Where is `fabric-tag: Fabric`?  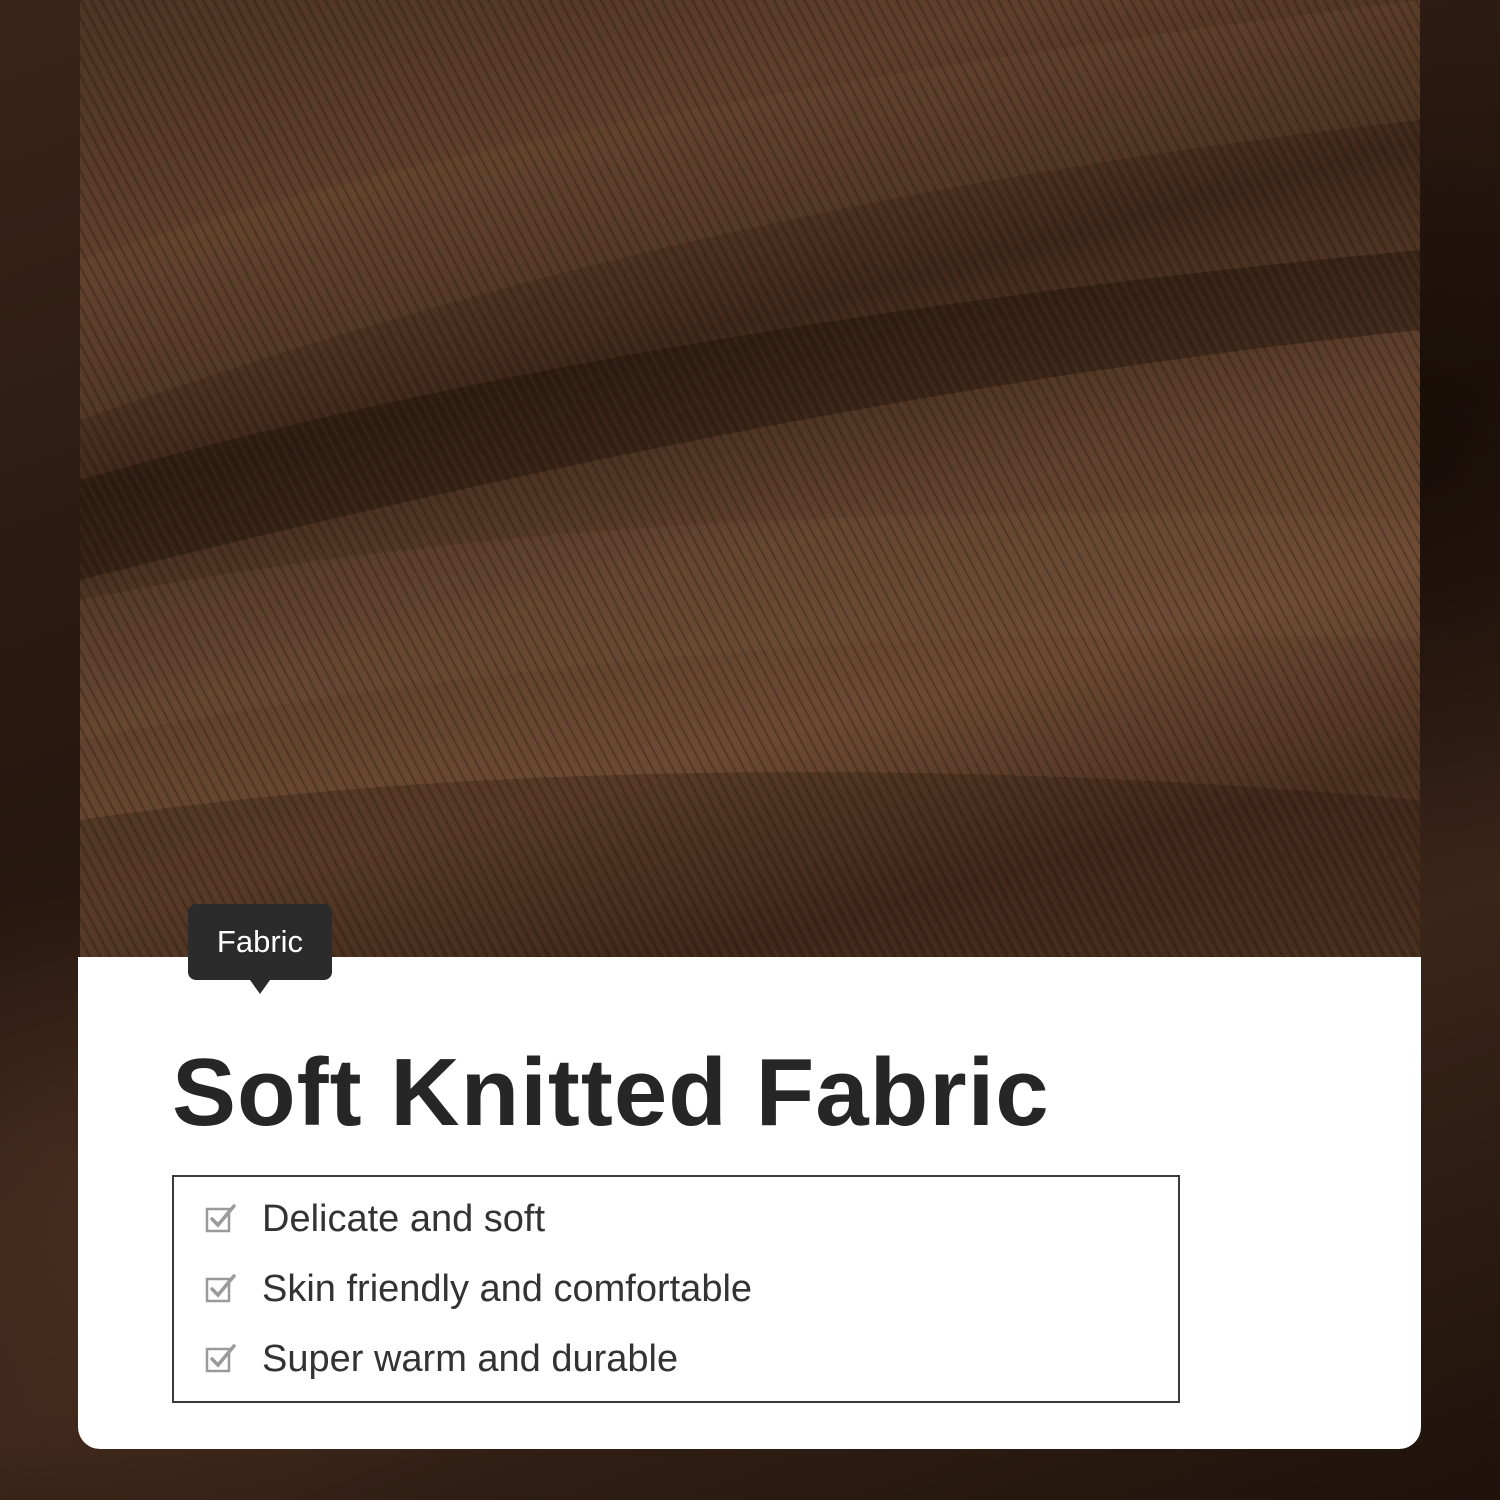
fabric-tag: Fabric is located at coordinates (260, 949).